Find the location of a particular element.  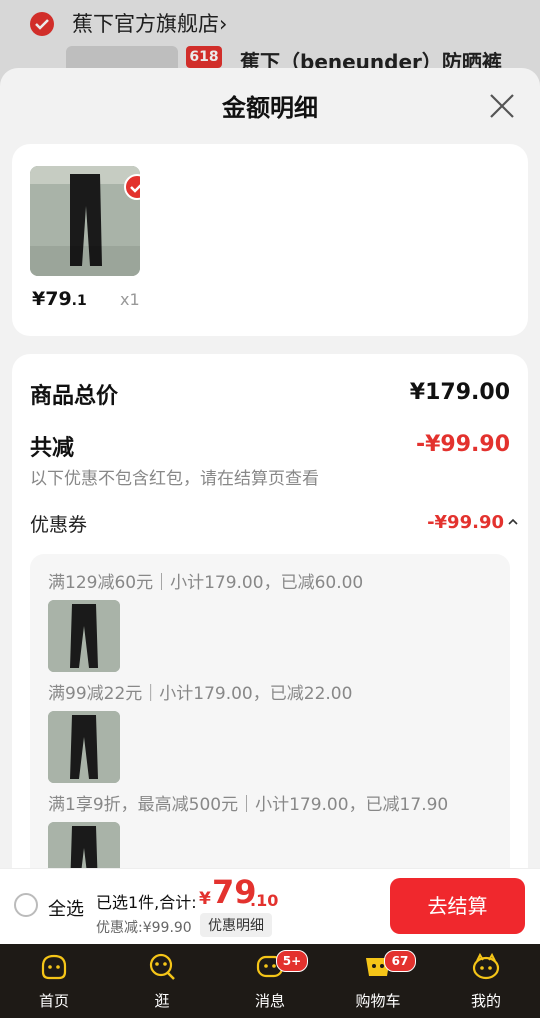

selected-count: 已选1件,合计: is located at coordinates (146, 902).